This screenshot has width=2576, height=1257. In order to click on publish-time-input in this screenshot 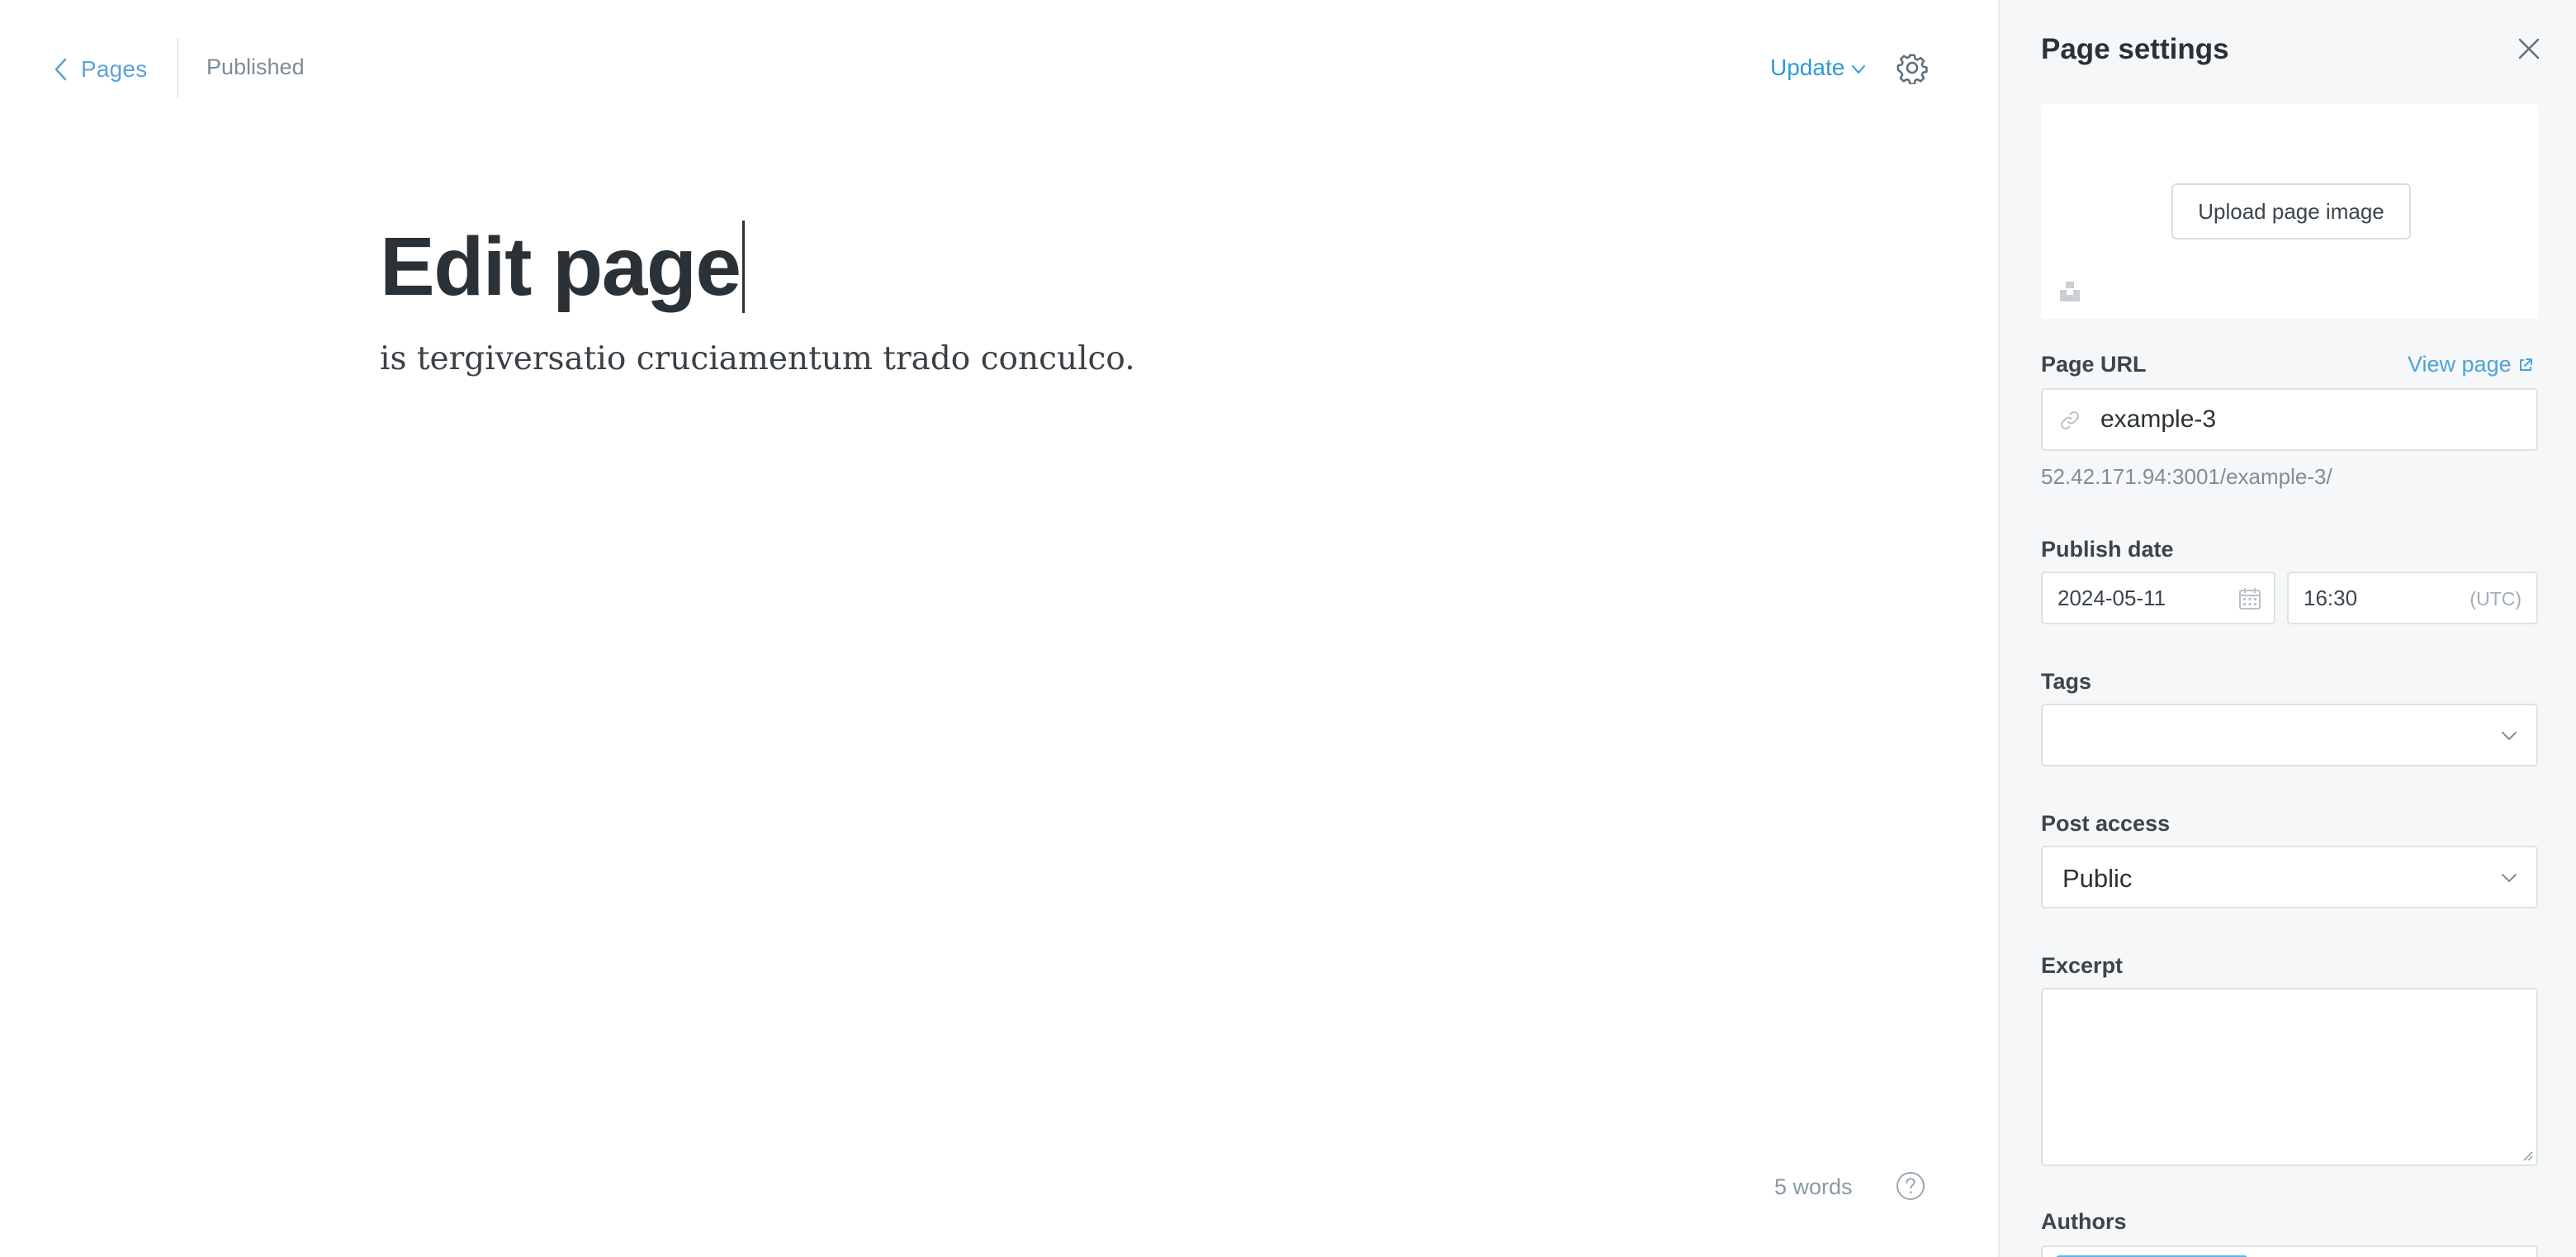, I will do `click(2378, 598)`.